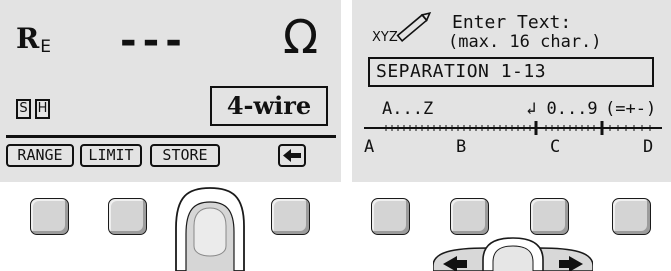 The image size is (671, 271). What do you see at coordinates (369, 147) in the screenshot?
I see `column-a: A` at bounding box center [369, 147].